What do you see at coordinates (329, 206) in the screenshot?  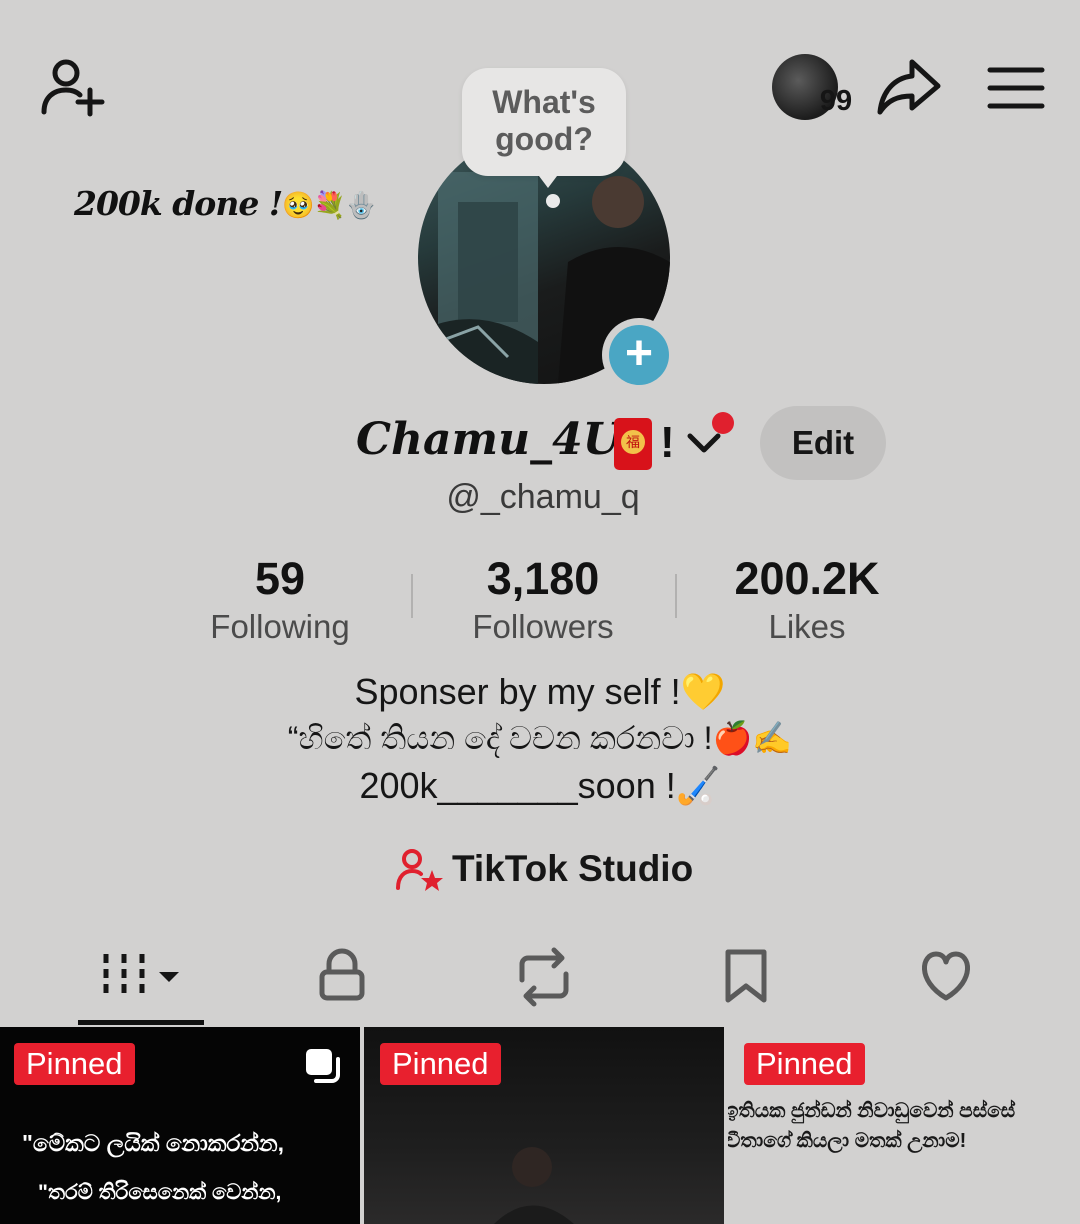 I see `side-caption-emojis: 🥹💐🪬` at bounding box center [329, 206].